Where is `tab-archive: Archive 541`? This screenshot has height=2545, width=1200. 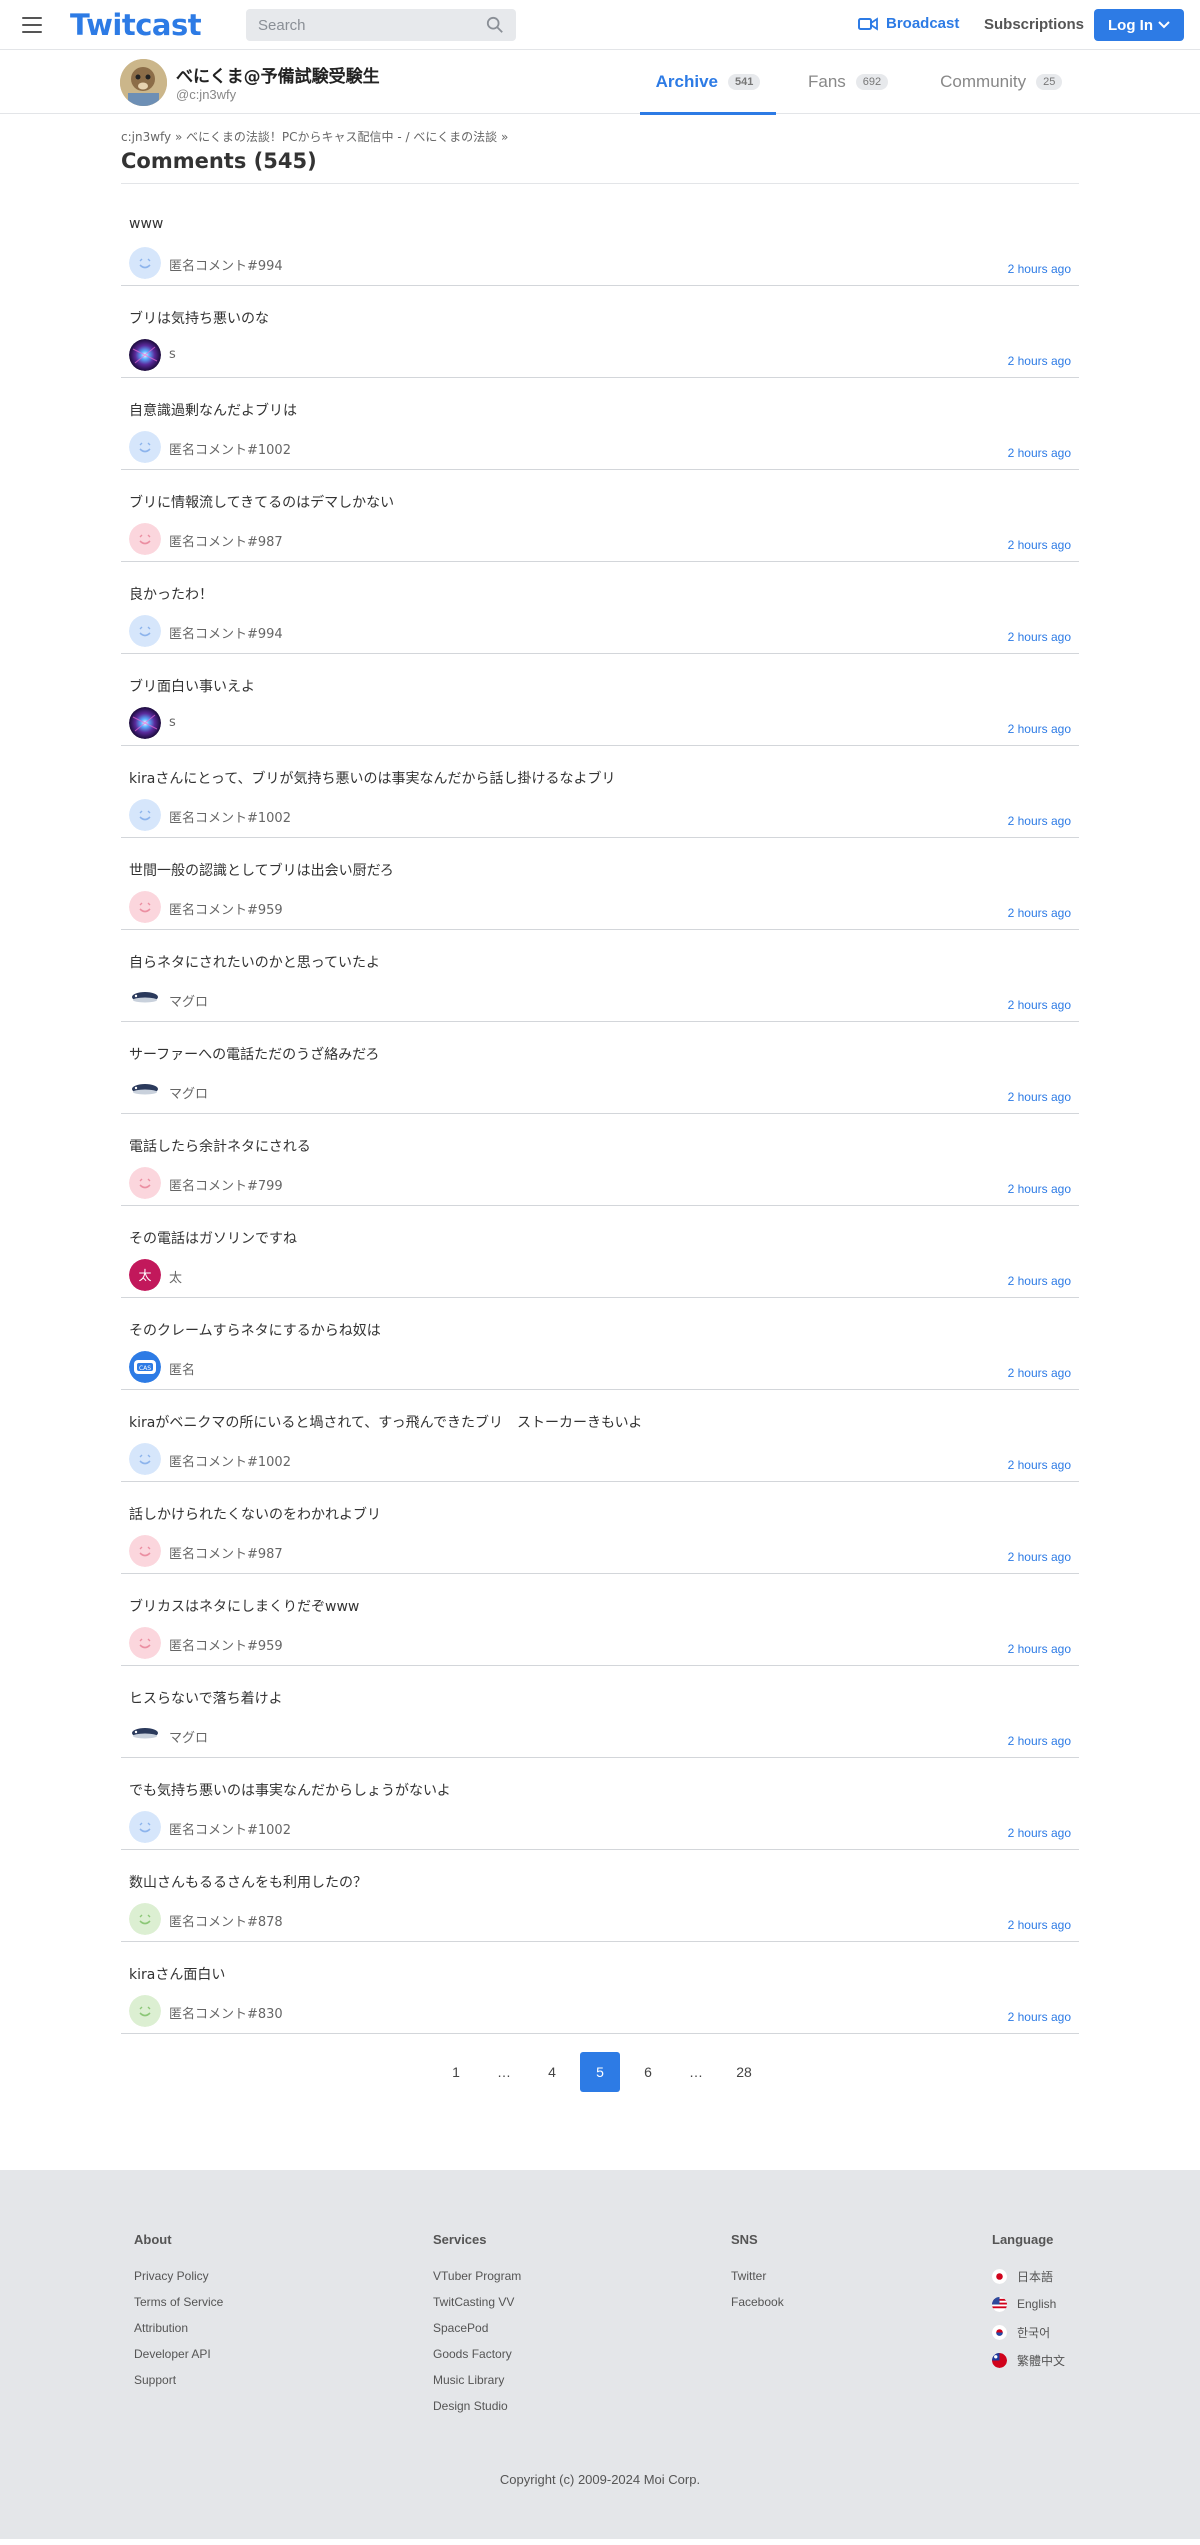 tab-archive: Archive 541 is located at coordinates (708, 82).